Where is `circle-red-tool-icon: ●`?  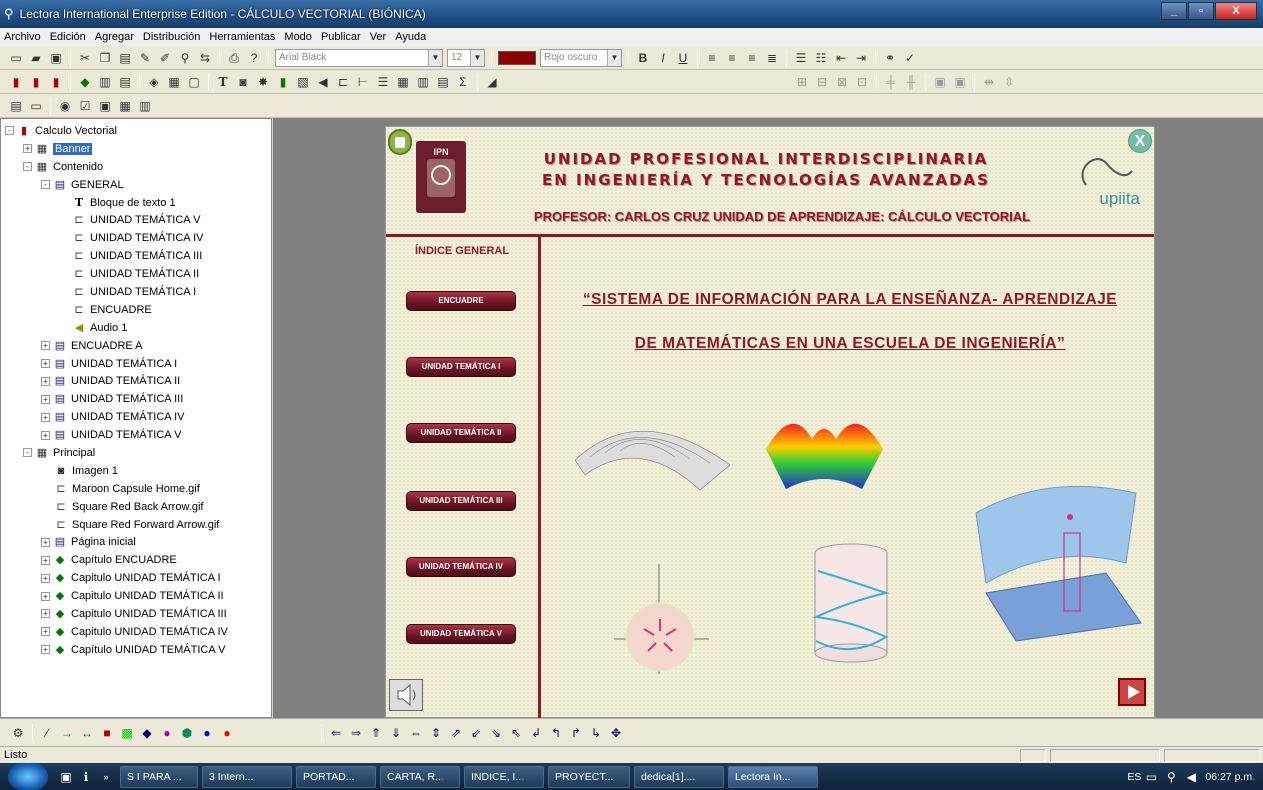 circle-red-tool-icon: ● is located at coordinates (227, 733).